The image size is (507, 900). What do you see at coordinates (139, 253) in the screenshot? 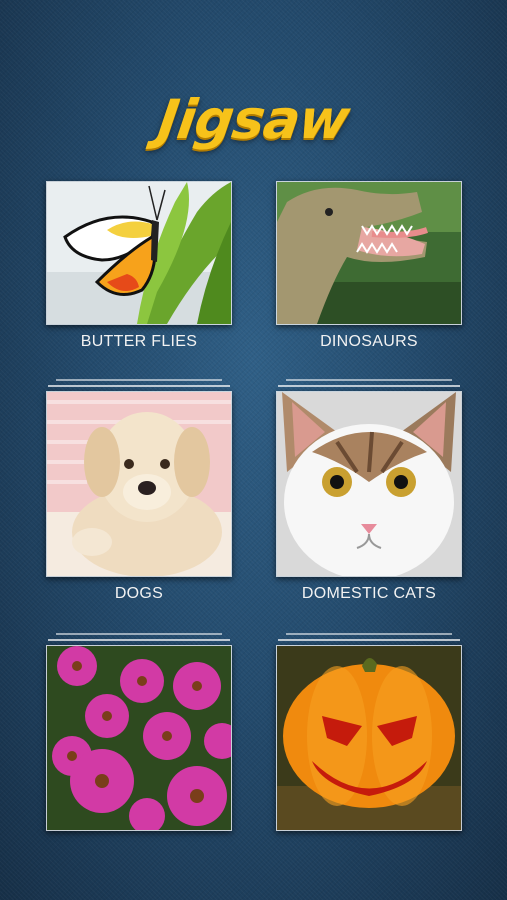
I see `butterfly-image-icon` at bounding box center [139, 253].